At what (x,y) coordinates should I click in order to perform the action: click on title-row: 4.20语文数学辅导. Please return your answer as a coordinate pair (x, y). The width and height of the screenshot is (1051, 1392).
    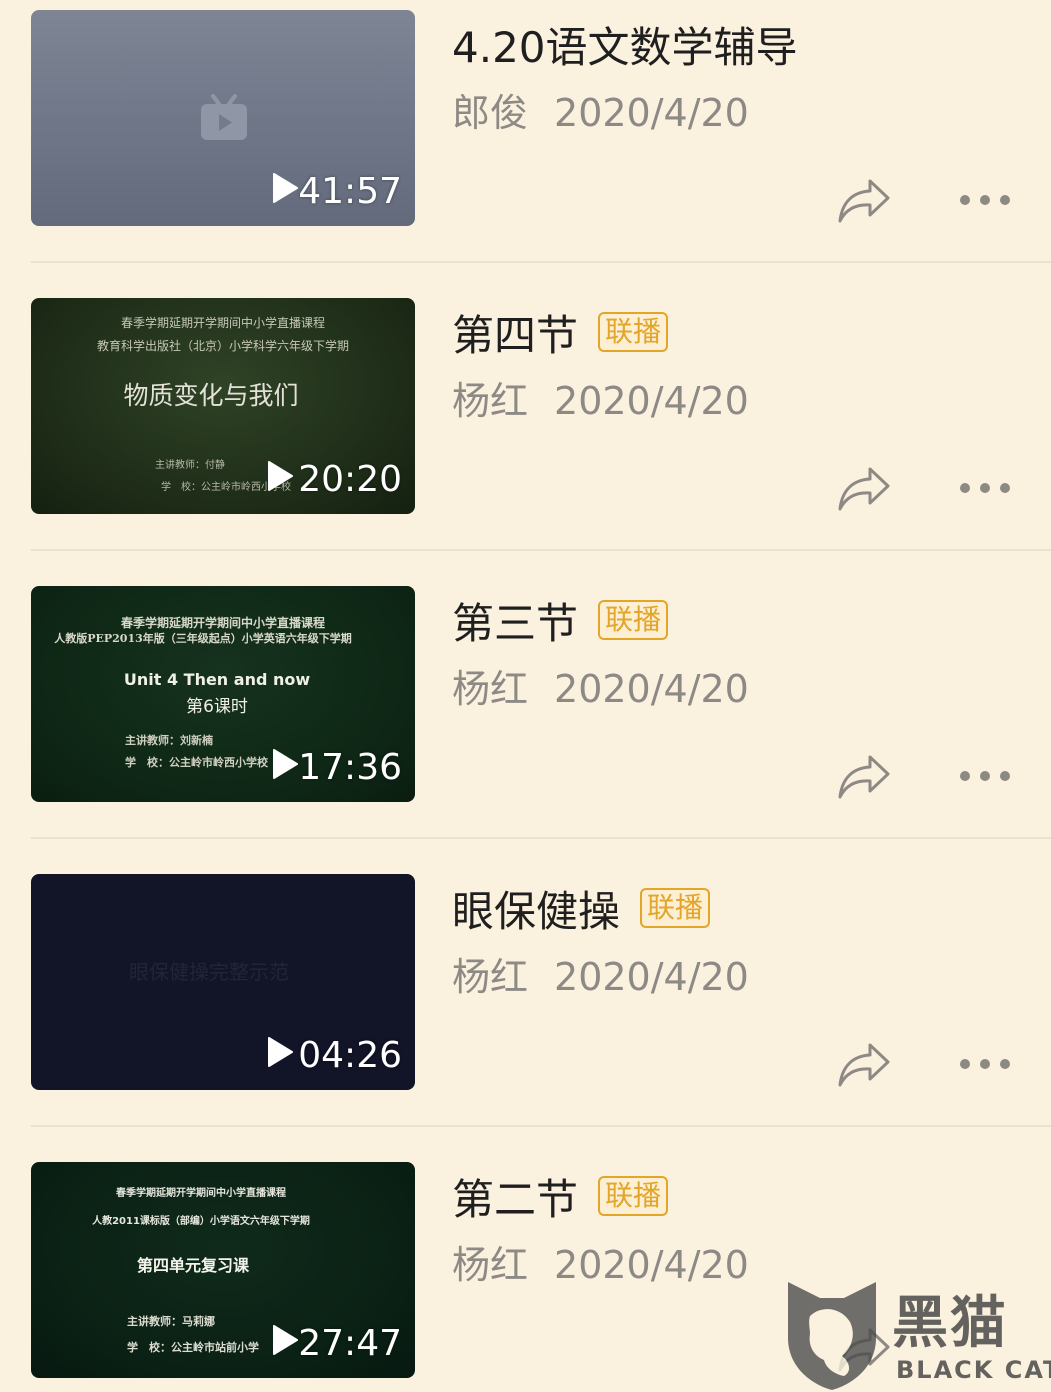
    Looking at the image, I should click on (625, 44).